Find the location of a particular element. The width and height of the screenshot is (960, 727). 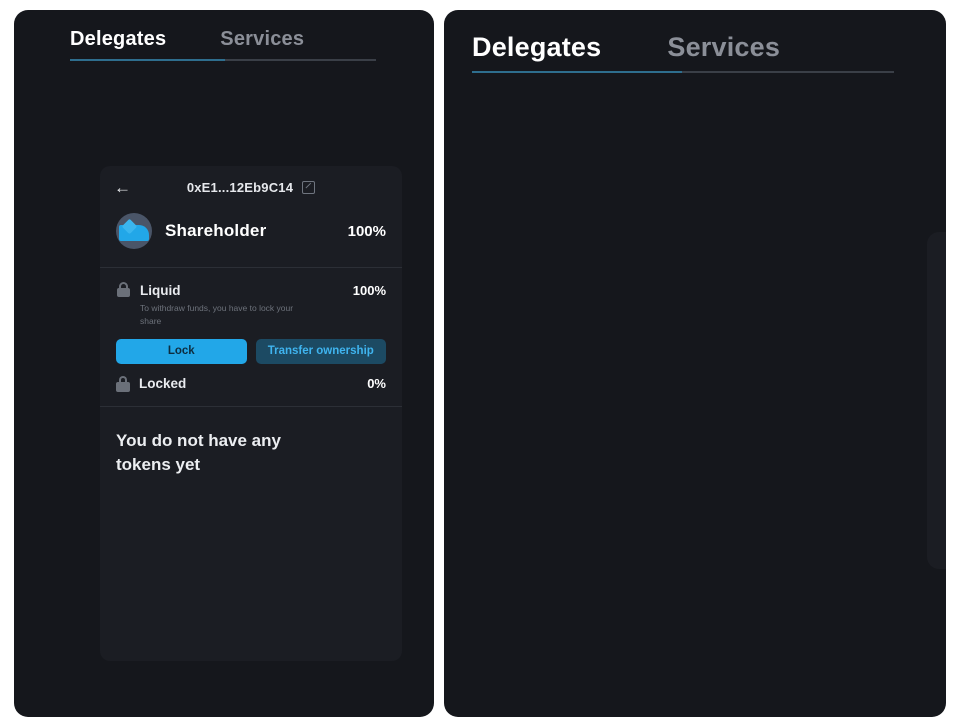

right-panel-tabs: Delegates Services is located at coordinates (694, 52).